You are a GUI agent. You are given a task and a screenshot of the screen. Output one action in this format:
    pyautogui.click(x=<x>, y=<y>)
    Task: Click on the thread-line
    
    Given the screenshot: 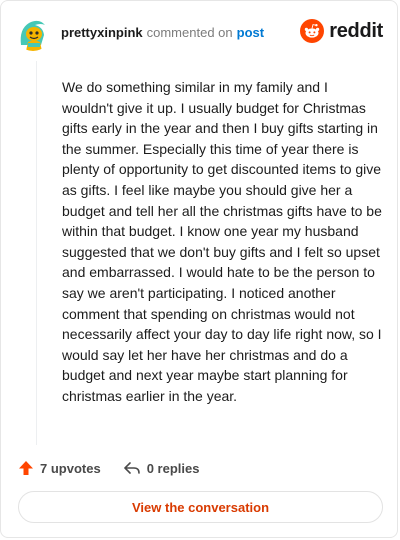 What is the action you would take?
    pyautogui.click(x=36, y=253)
    